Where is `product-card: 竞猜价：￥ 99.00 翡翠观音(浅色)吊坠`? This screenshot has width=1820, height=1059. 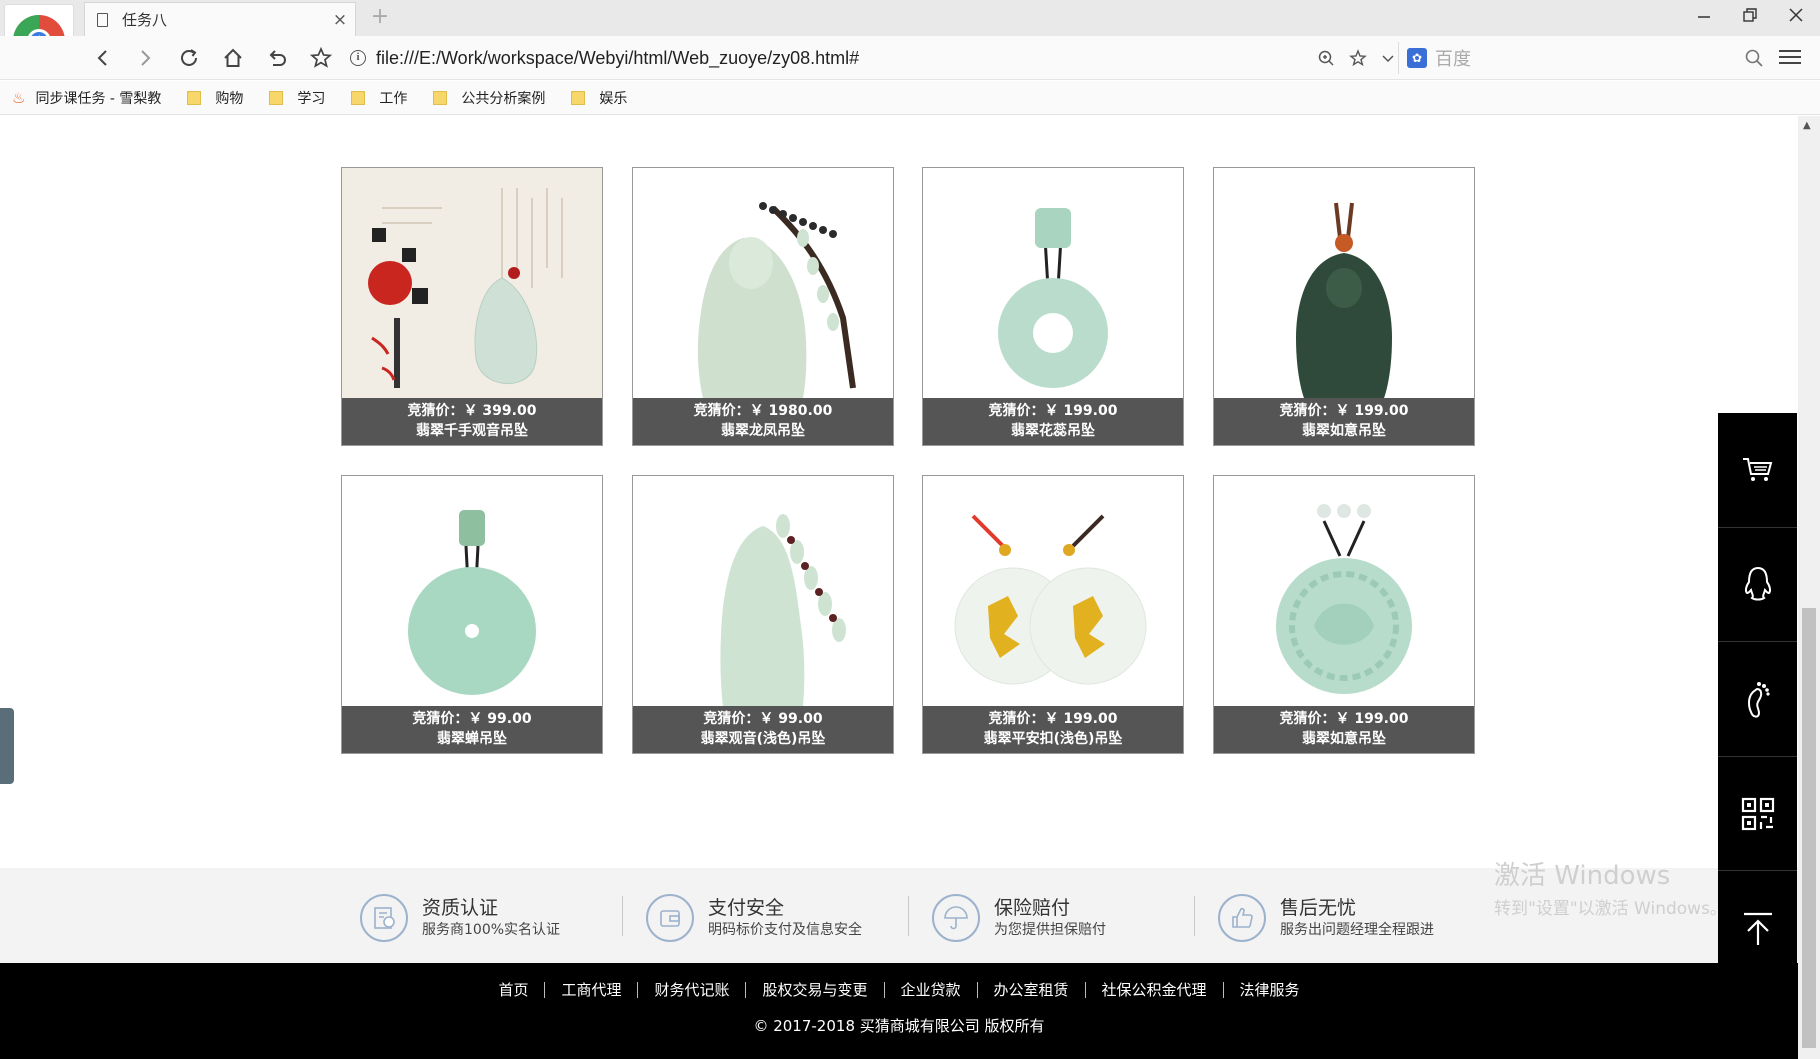
product-card: 竞猜价：￥ 99.00 翡翠观音(浅色)吊坠 is located at coordinates (763, 614).